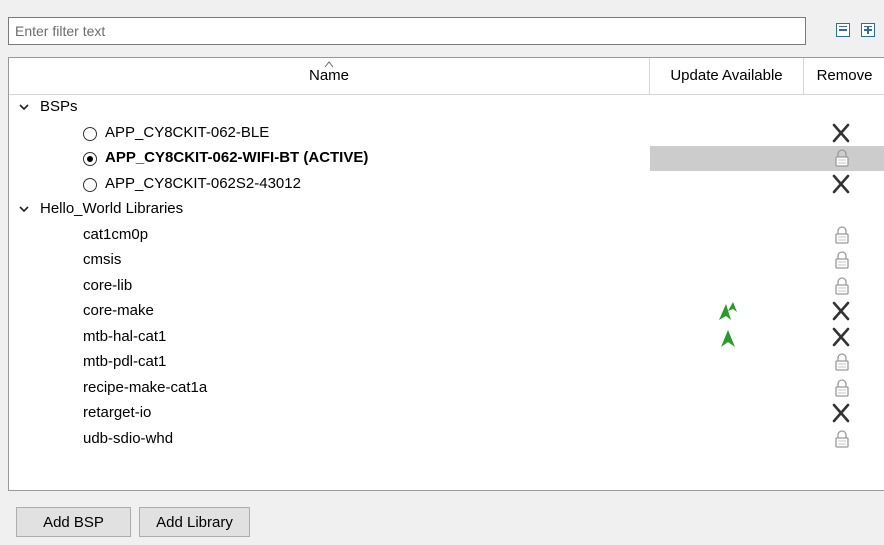 This screenshot has height=545, width=884. I want to click on tree-group-row: BSPs, so click(446, 107).